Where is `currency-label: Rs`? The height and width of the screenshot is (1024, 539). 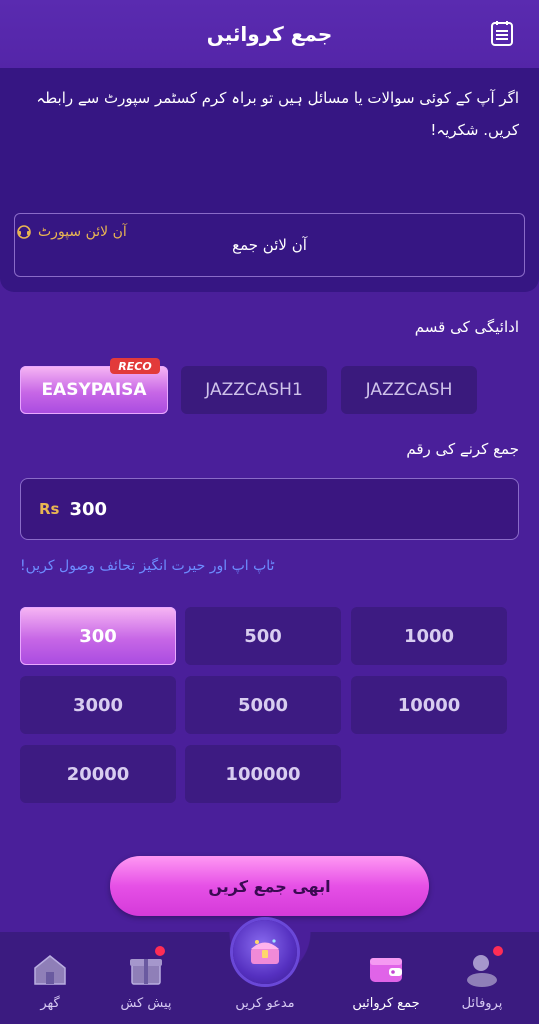 currency-label: Rs is located at coordinates (49, 509).